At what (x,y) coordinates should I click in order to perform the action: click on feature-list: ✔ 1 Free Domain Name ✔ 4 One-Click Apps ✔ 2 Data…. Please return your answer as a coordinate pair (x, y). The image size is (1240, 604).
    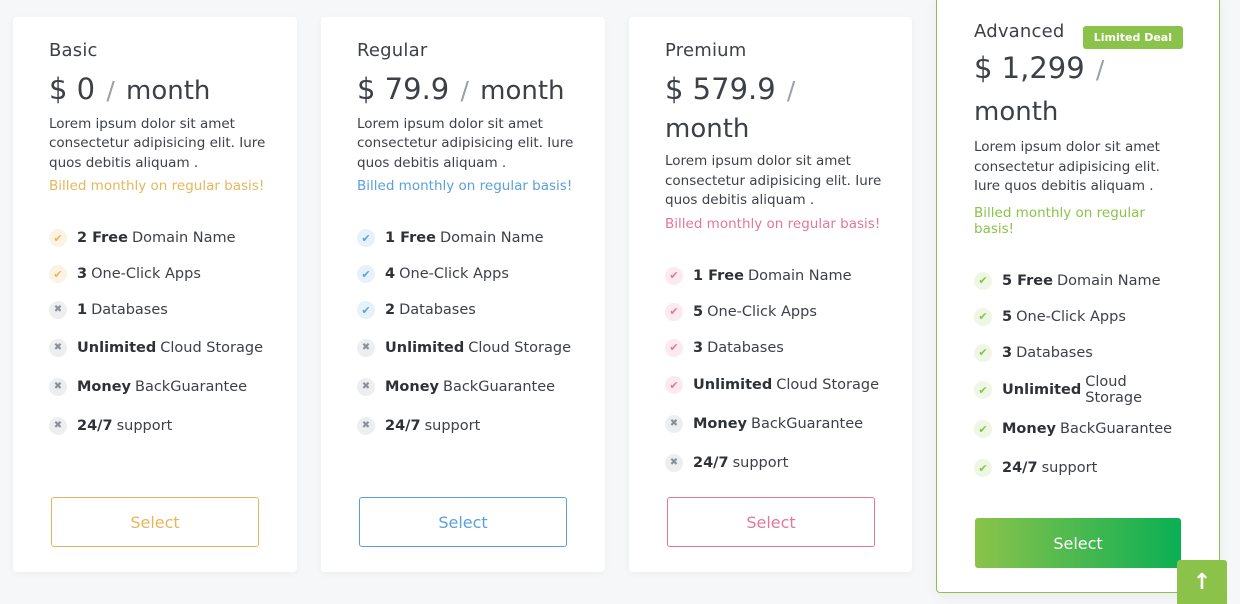
    Looking at the image, I should click on (466, 332).